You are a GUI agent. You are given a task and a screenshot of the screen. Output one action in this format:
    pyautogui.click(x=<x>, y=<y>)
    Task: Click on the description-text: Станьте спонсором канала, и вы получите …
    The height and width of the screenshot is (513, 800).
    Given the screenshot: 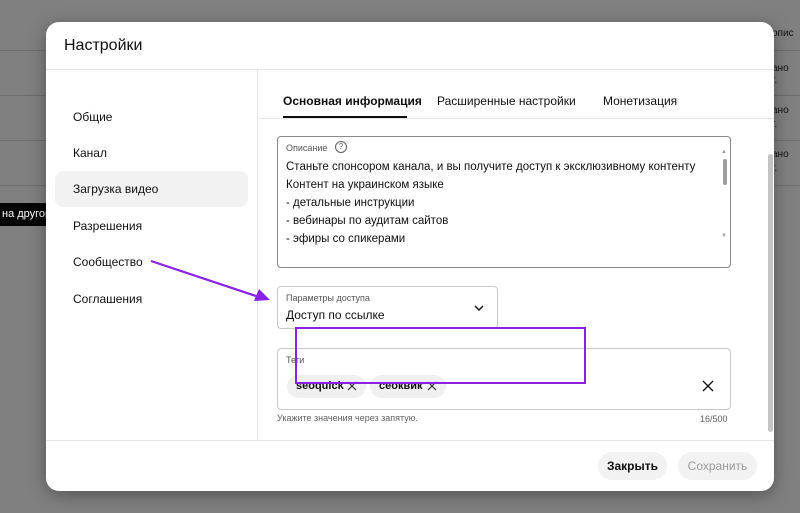 What is the action you would take?
    pyautogui.click(x=501, y=203)
    